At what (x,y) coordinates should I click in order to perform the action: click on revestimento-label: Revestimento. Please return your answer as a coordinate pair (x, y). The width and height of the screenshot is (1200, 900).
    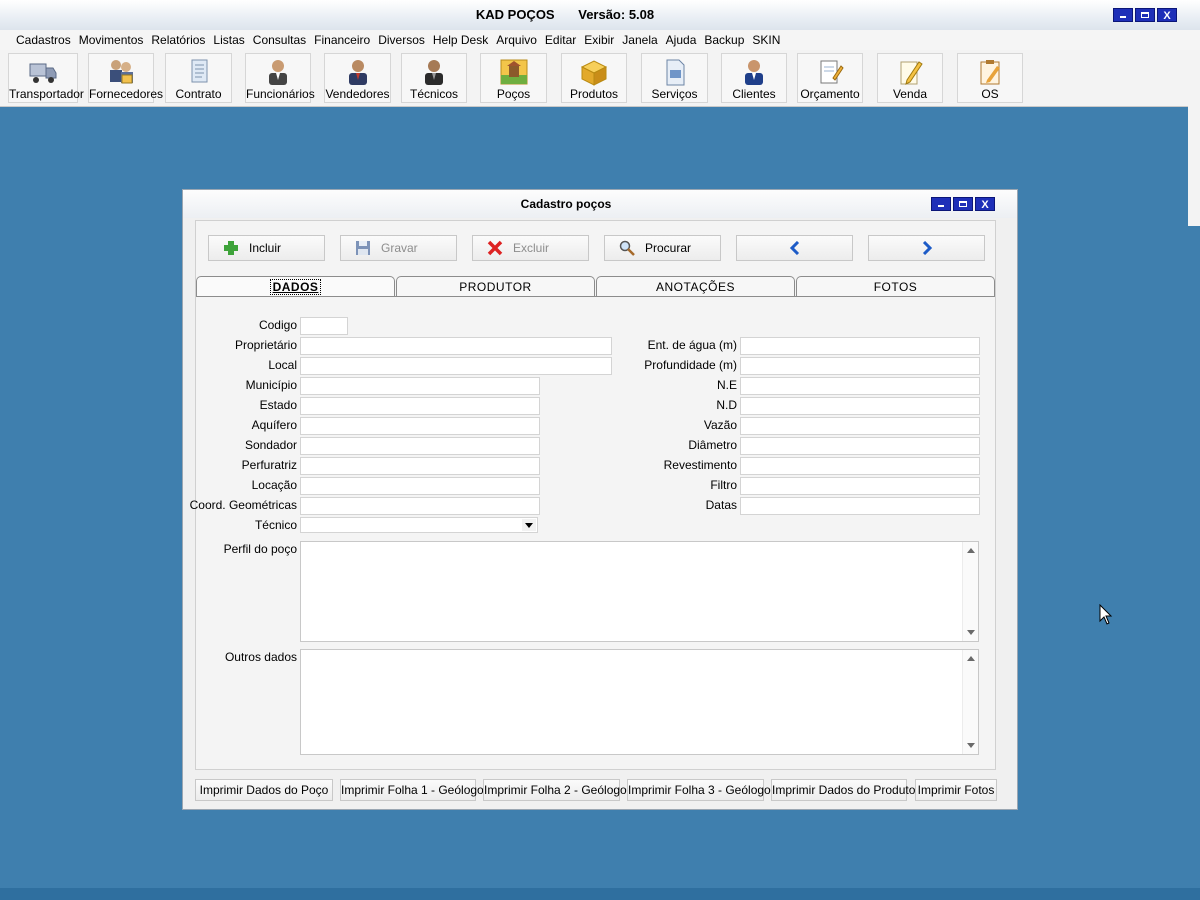
    Looking at the image, I should click on (700, 465).